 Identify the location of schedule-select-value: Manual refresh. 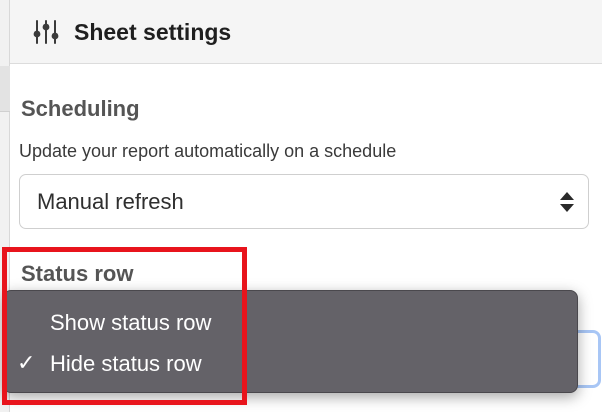
(110, 201).